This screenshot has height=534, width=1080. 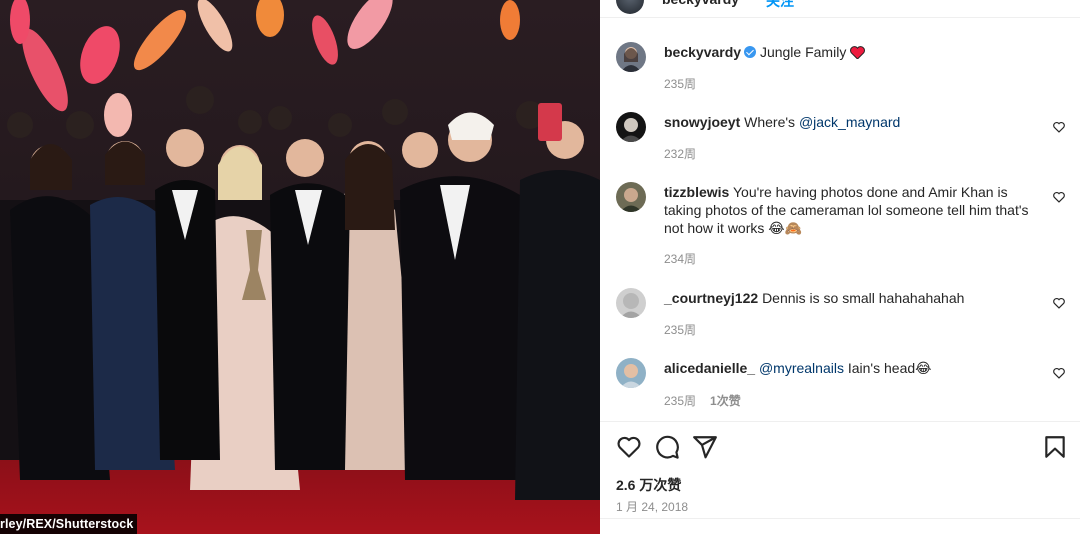 What do you see at coordinates (725, 401) in the screenshot?
I see `comment-like-count: 1次赞` at bounding box center [725, 401].